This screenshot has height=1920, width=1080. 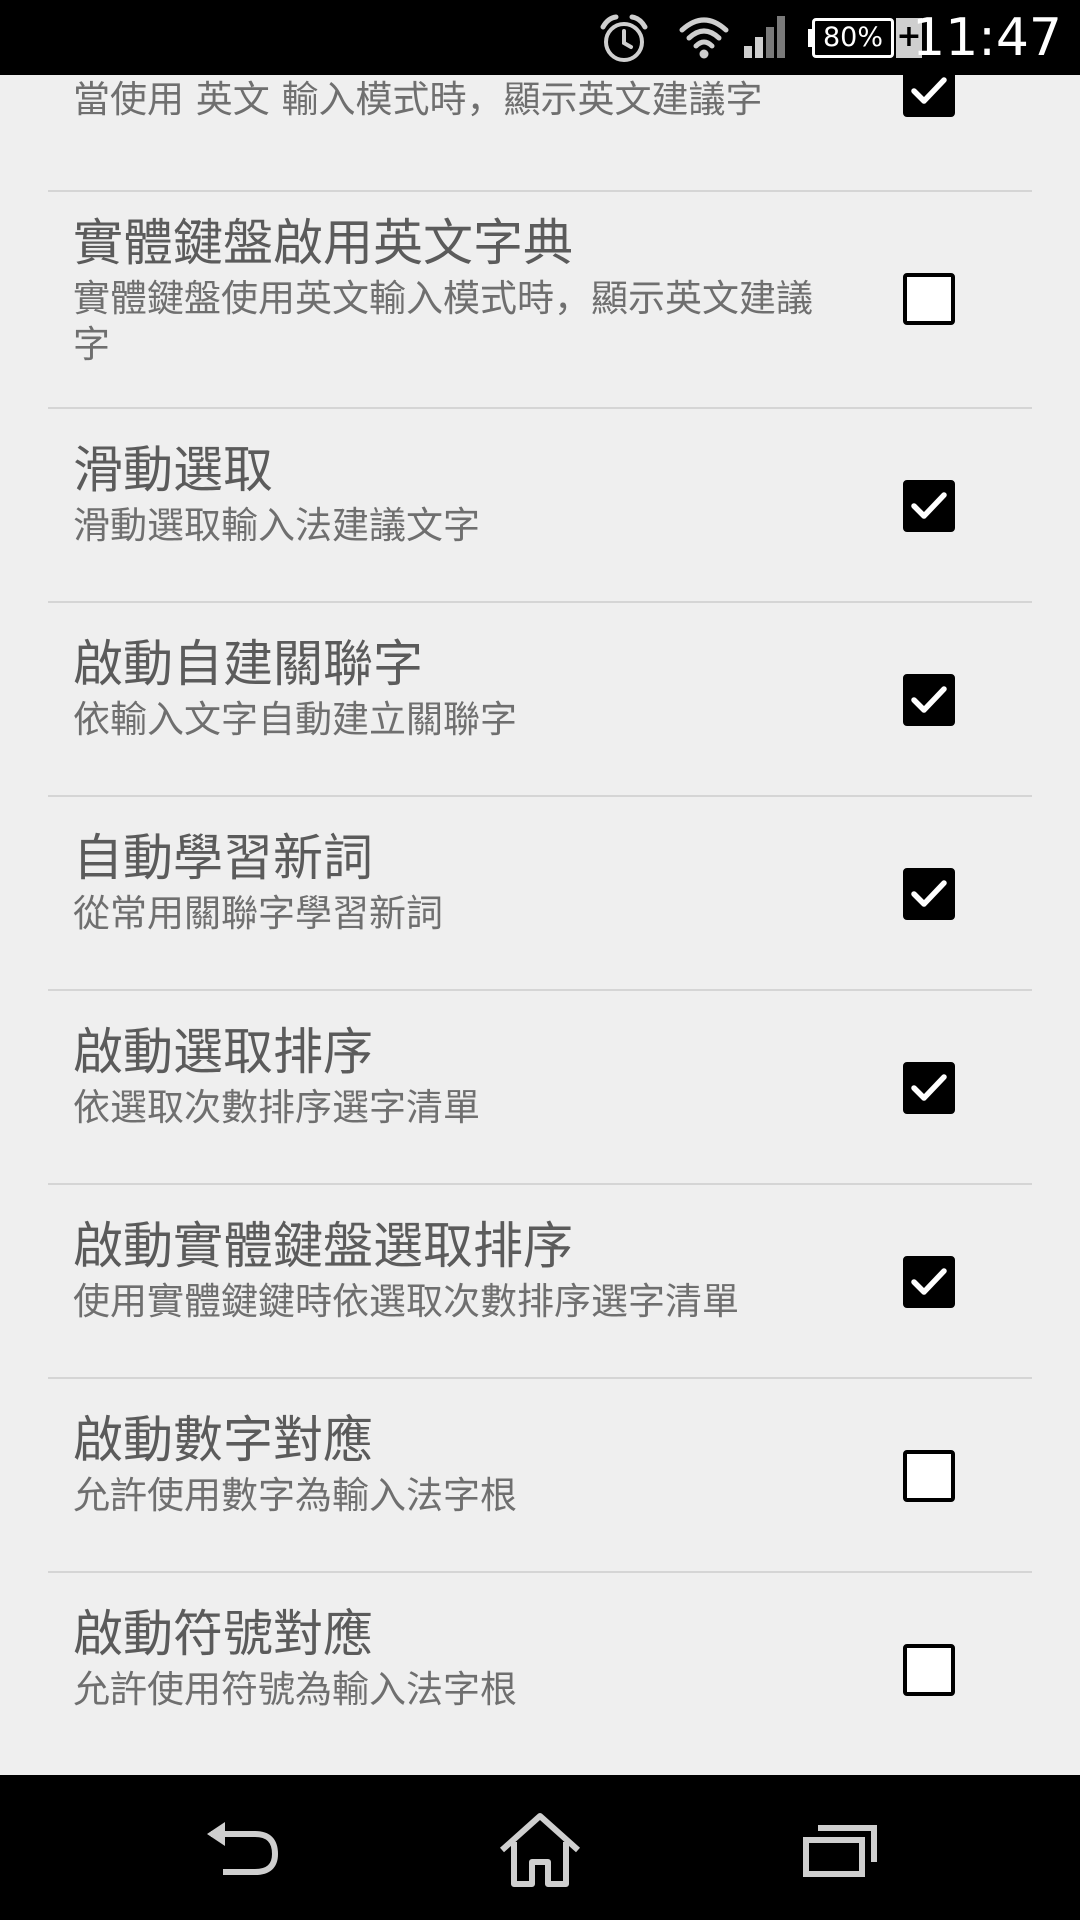 What do you see at coordinates (258, 913) in the screenshot?
I see `setting-summary: 從常用關聯字學習新詞` at bounding box center [258, 913].